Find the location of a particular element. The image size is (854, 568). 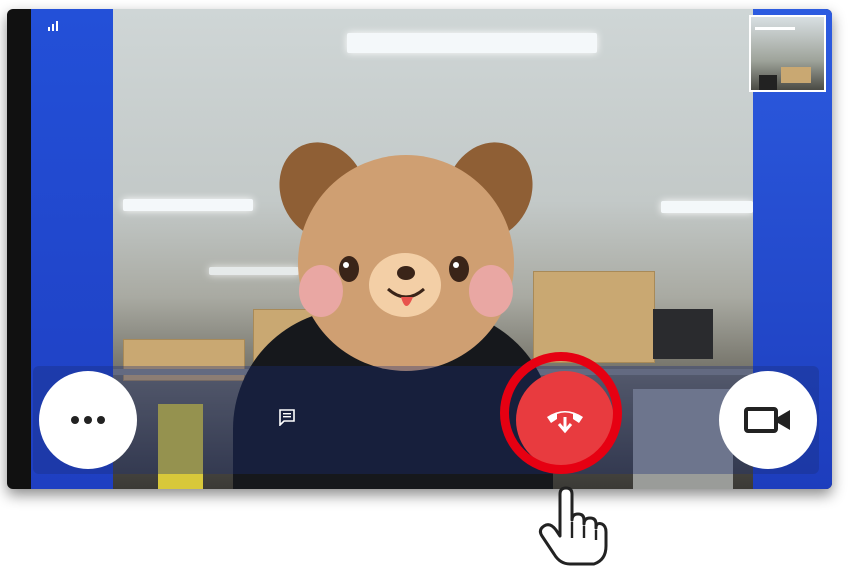

video-camera-icon is located at coordinates (767, 420).